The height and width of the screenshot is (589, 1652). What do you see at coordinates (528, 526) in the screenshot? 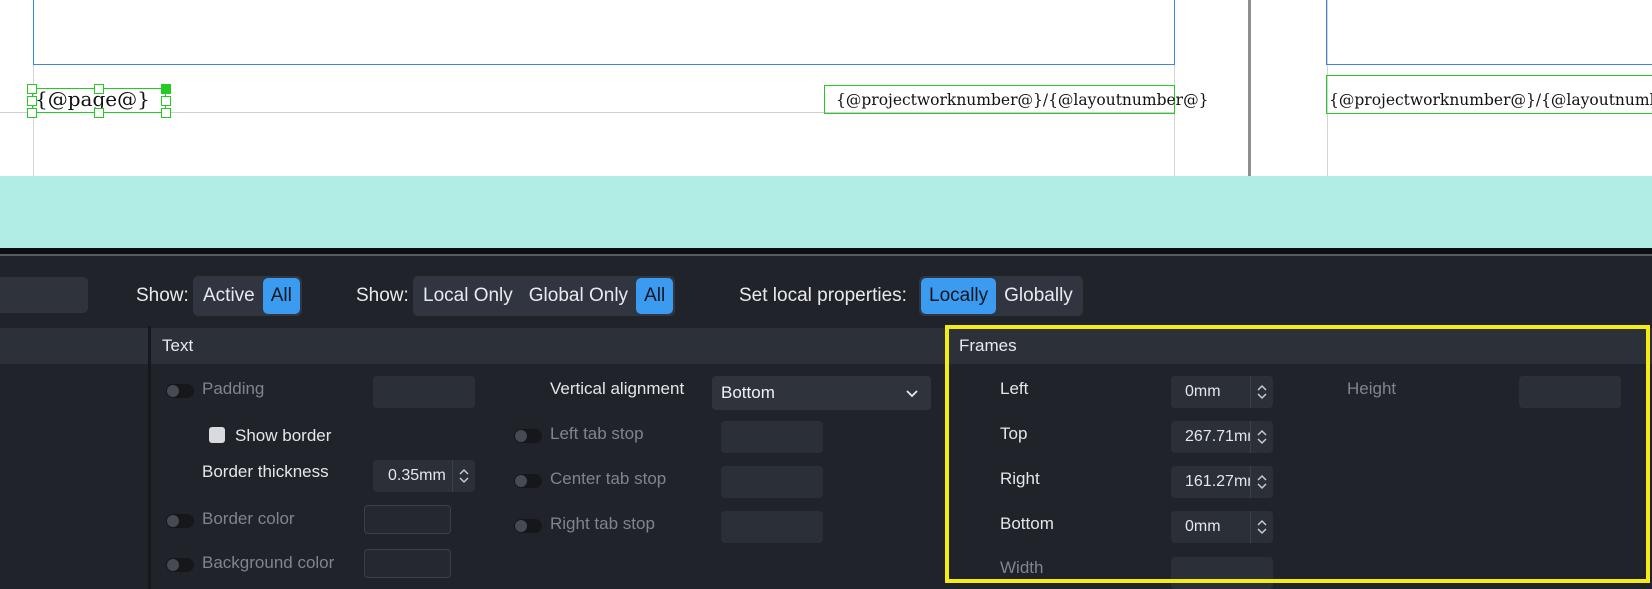
I see `right-tab-stop-toggle` at bounding box center [528, 526].